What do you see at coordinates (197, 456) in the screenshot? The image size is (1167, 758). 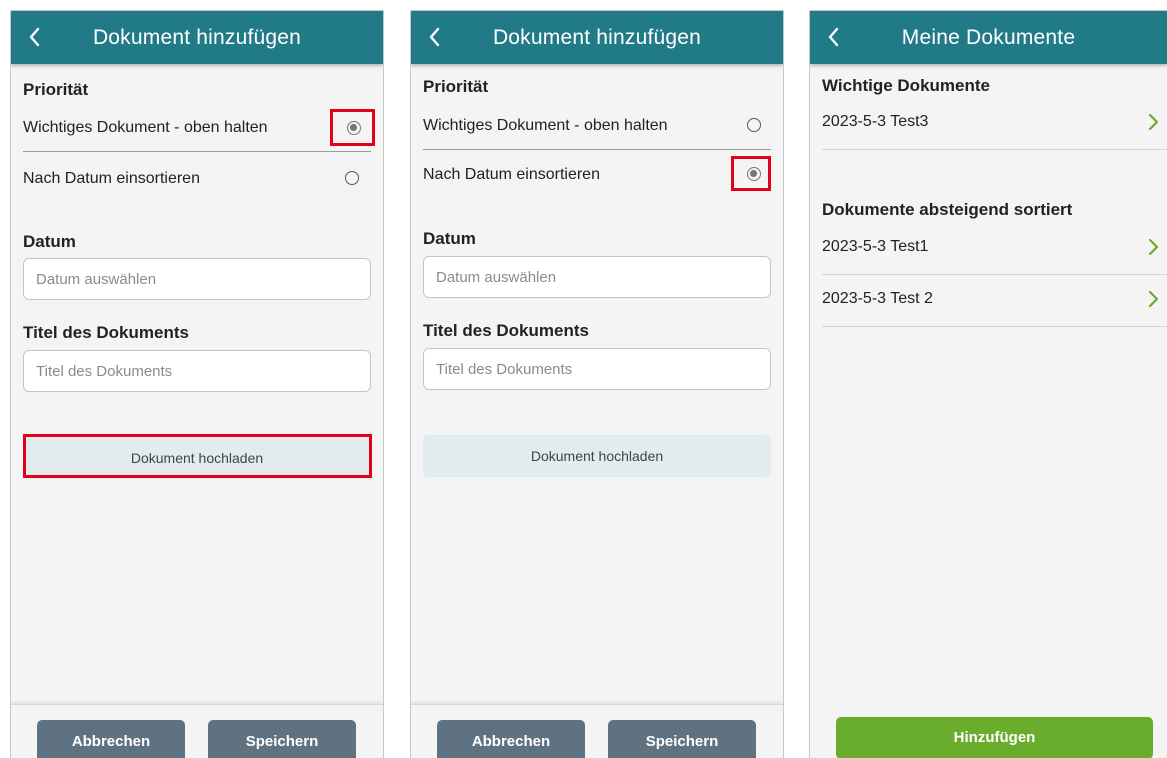 I see `highlight-box-upload` at bounding box center [197, 456].